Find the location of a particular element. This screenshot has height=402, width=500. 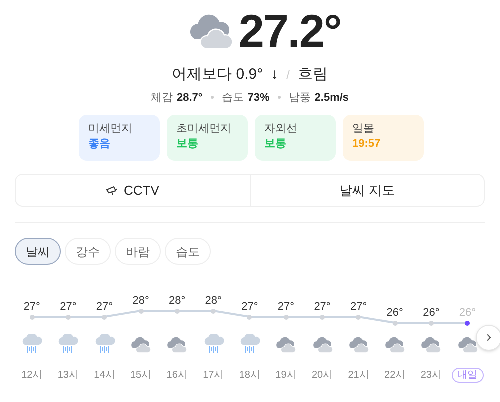

card-label: 초미세먼지 is located at coordinates (204, 129).